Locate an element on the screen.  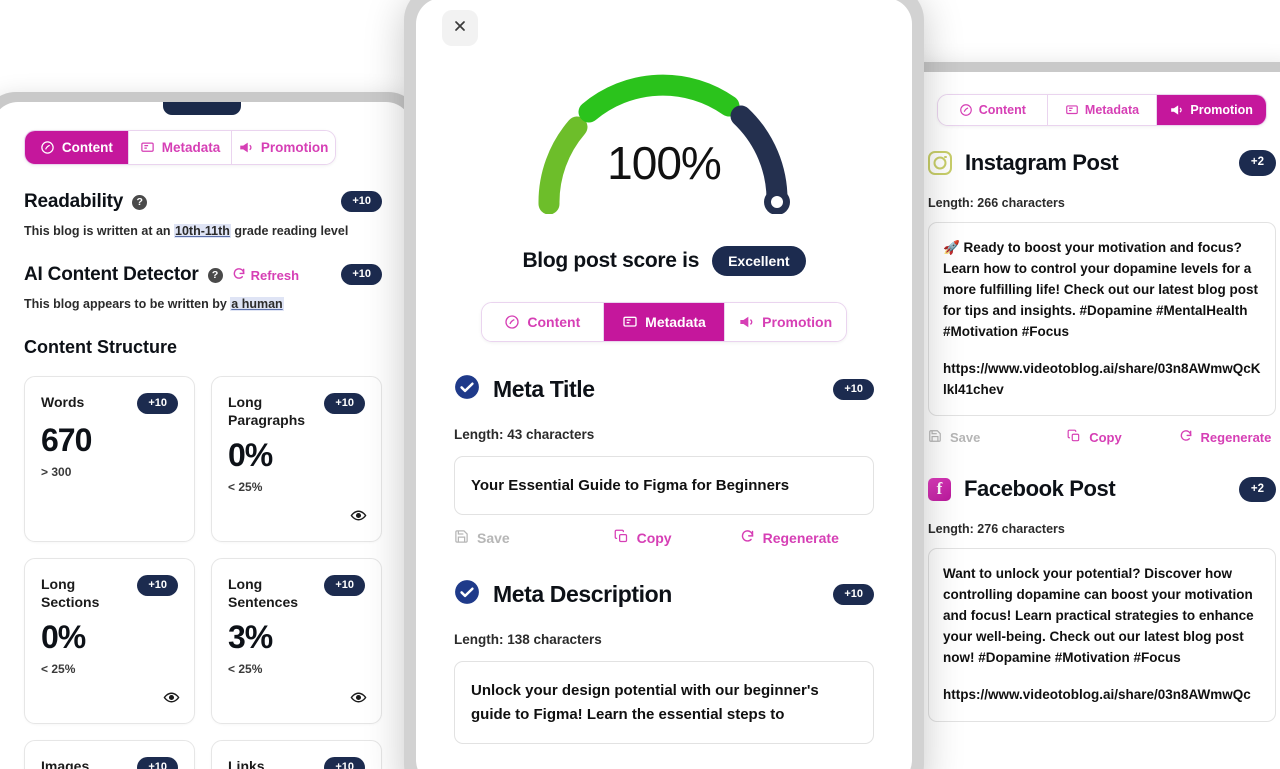
ai-detector-title: AI Content Detector is located at coordinates (111, 274).